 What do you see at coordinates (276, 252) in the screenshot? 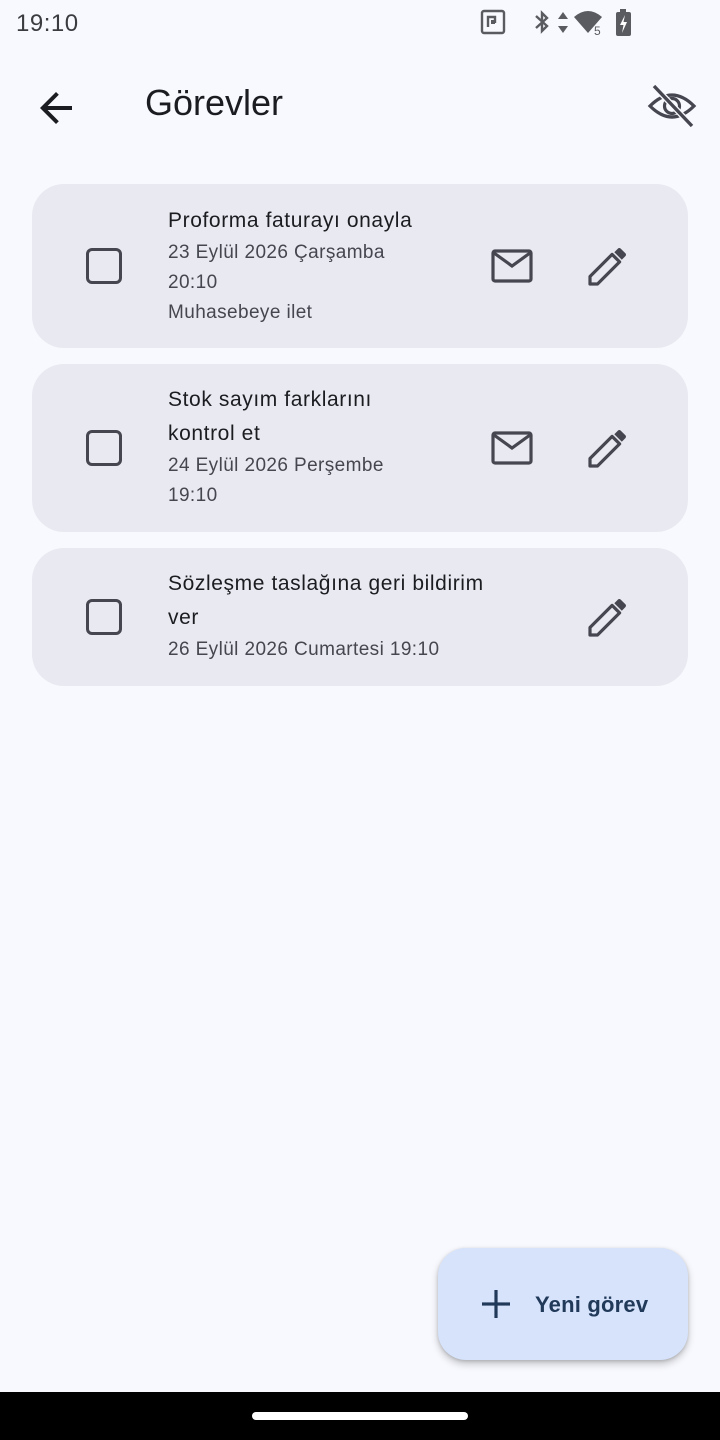
I see `task-date: 23 Eylül 2026 Çarşamba` at bounding box center [276, 252].